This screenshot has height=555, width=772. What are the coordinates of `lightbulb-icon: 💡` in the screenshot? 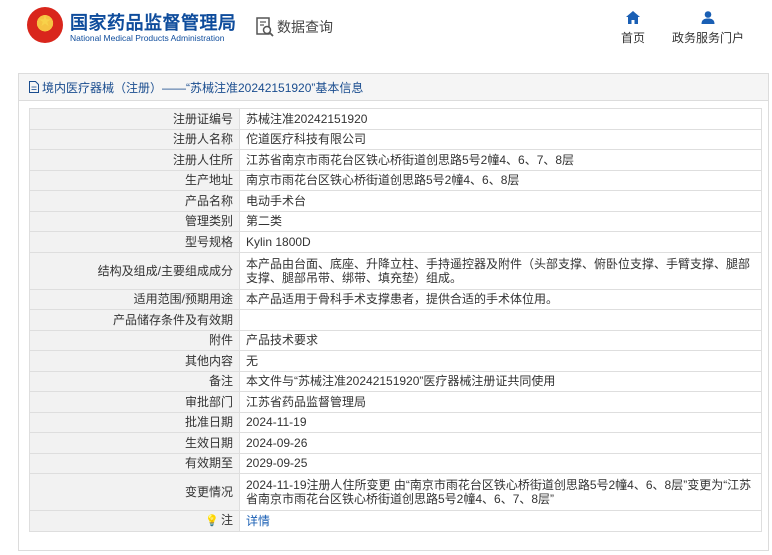 It's located at (212, 521).